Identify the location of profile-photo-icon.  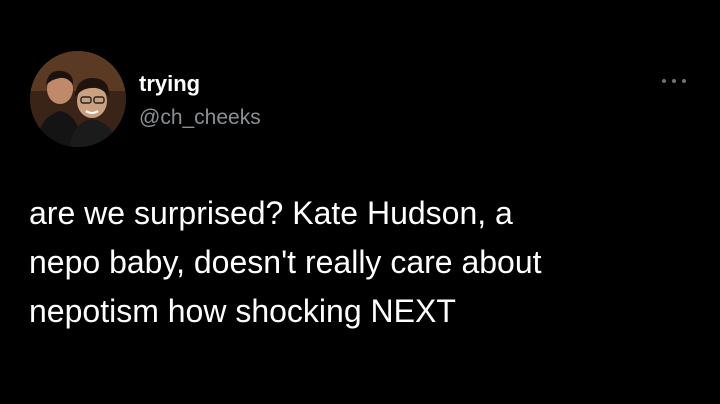
(78, 99).